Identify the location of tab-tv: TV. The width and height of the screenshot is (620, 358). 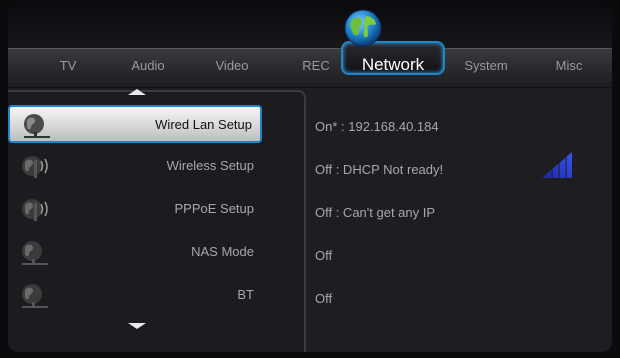
(68, 65).